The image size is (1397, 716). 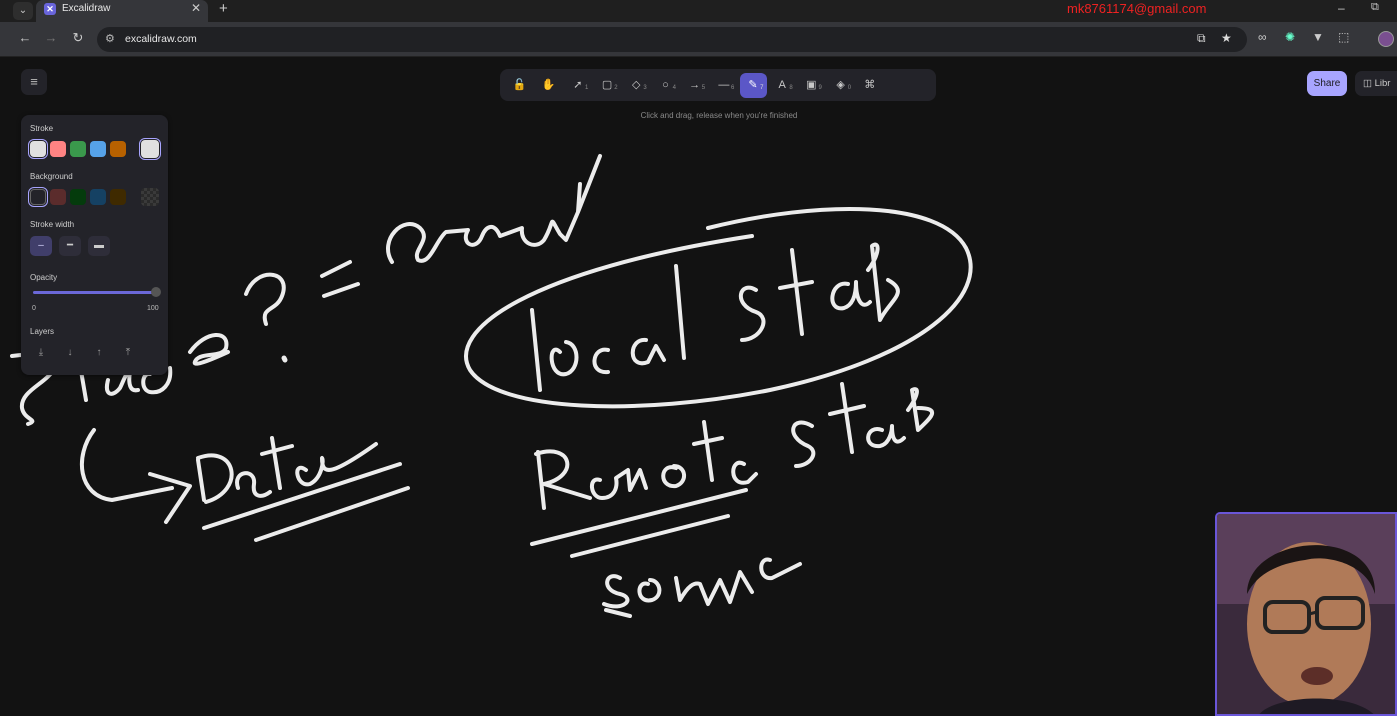 What do you see at coordinates (41, 353) in the screenshot?
I see `send-to-back-button: ⤓` at bounding box center [41, 353].